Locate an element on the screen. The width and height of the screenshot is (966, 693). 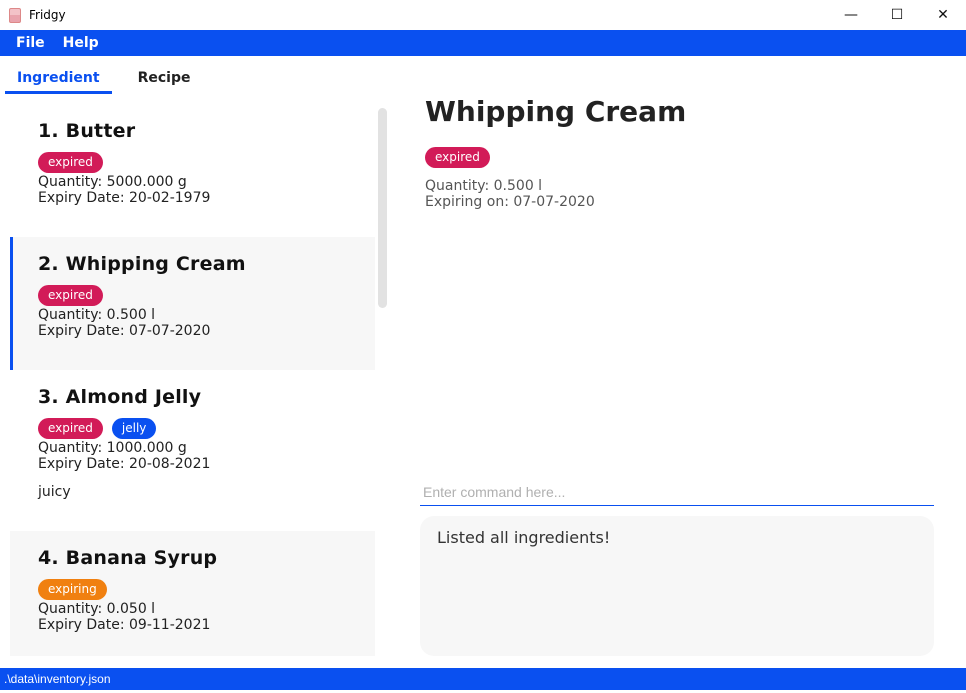
tab-ingredient: Ingredient is located at coordinates (58, 78).